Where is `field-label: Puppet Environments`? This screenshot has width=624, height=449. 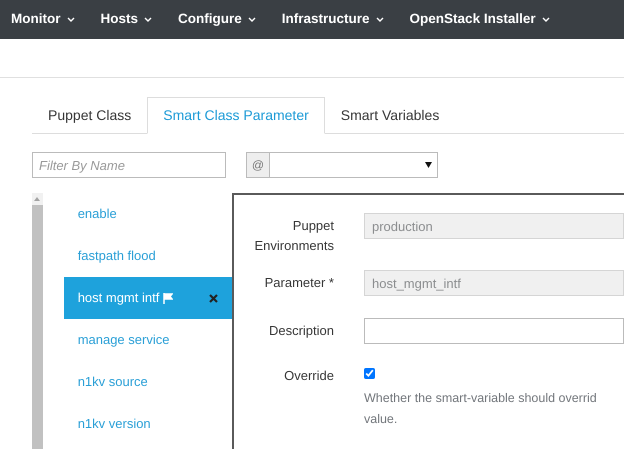
field-label: Puppet Environments is located at coordinates (294, 236).